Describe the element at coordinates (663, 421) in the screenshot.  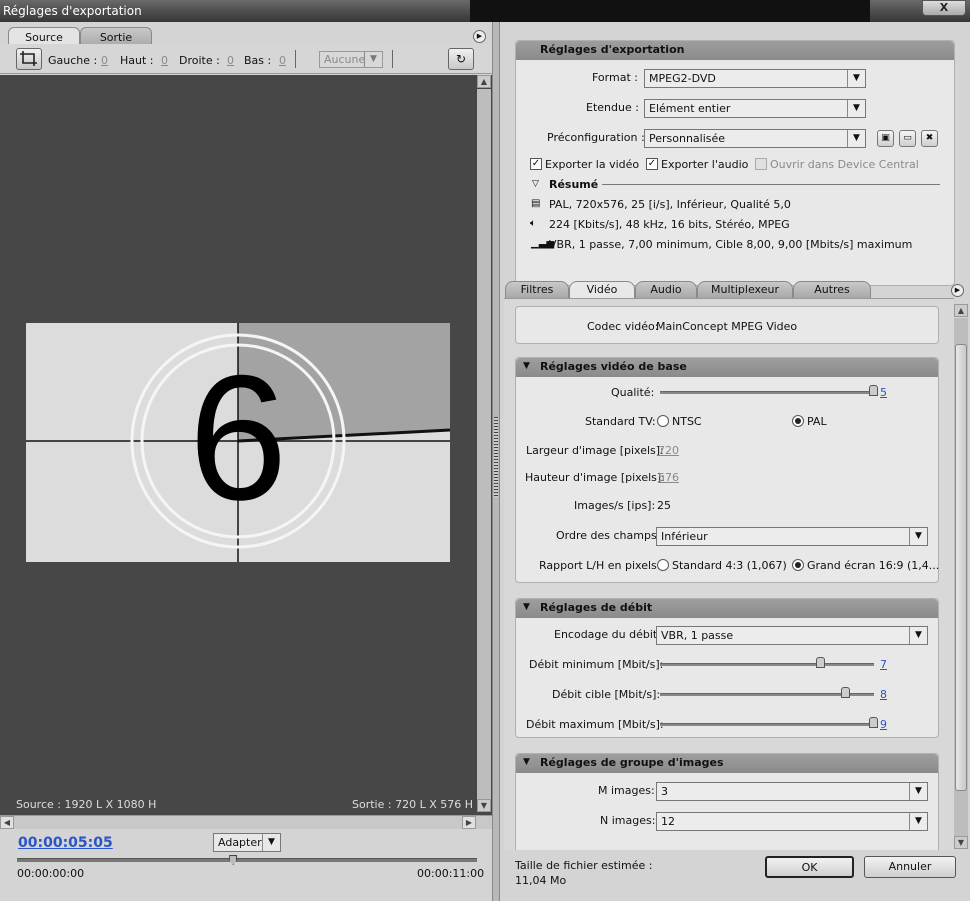
I see `ntsc-radio` at that location.